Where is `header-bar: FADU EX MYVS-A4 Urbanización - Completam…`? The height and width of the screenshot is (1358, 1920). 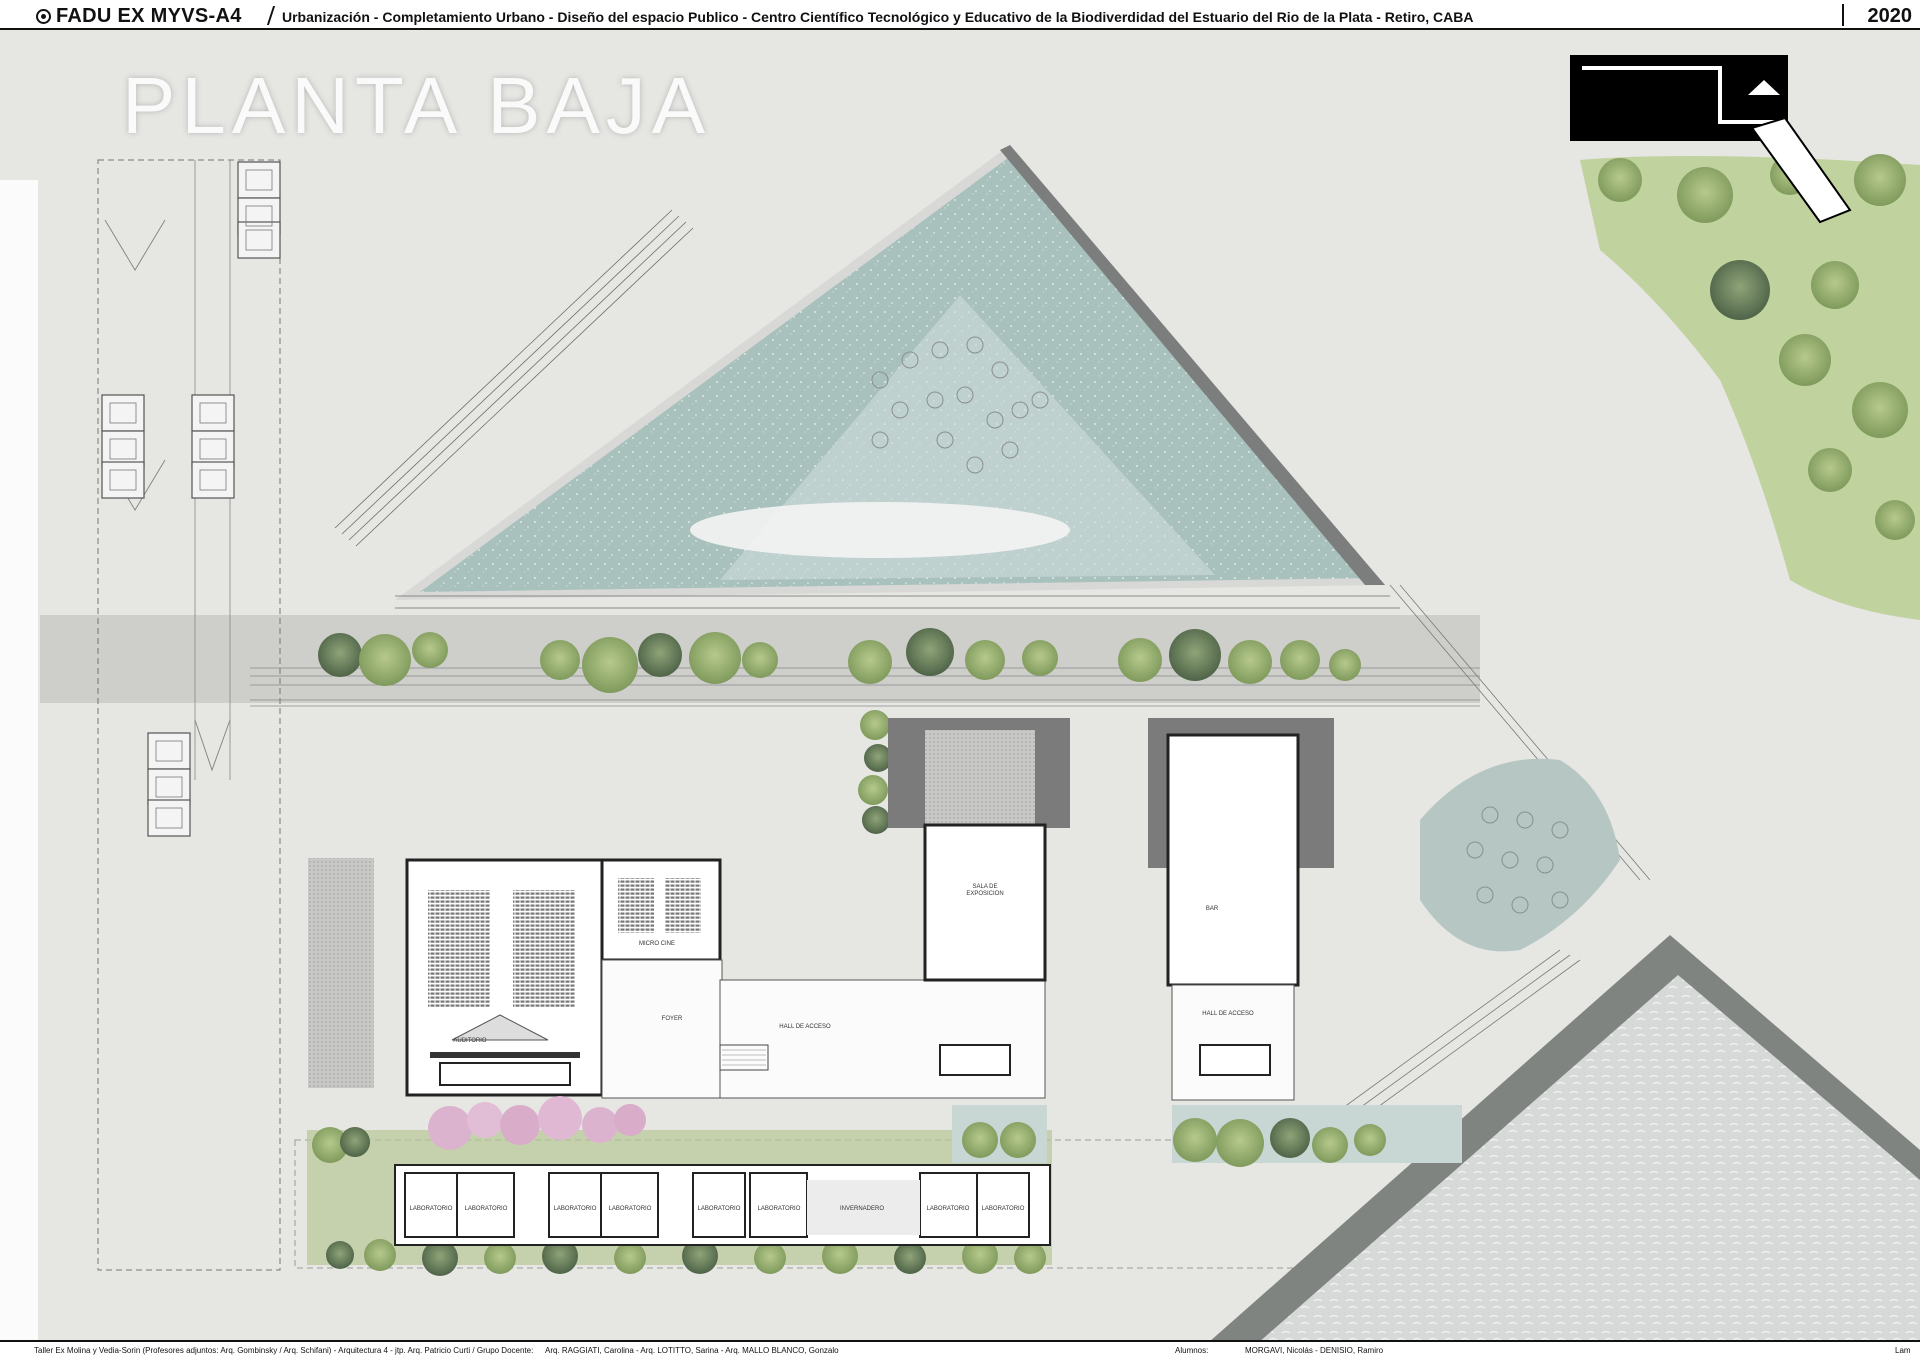 header-bar: FADU EX MYVS-A4 Urbanización - Completam… is located at coordinates (960, 15).